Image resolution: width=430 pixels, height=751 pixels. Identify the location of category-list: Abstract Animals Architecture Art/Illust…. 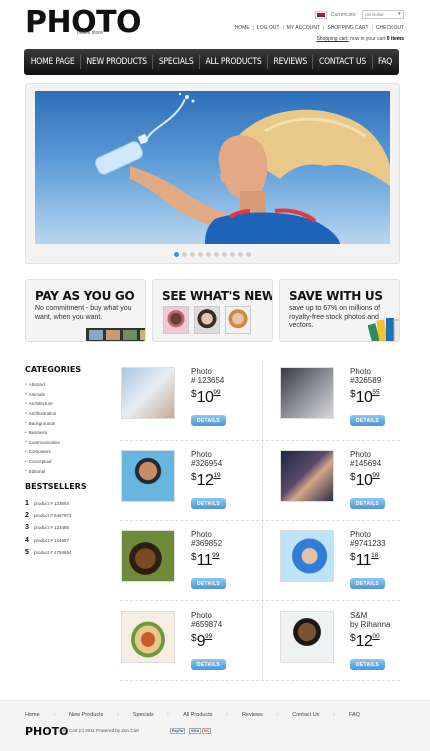
(42, 428).